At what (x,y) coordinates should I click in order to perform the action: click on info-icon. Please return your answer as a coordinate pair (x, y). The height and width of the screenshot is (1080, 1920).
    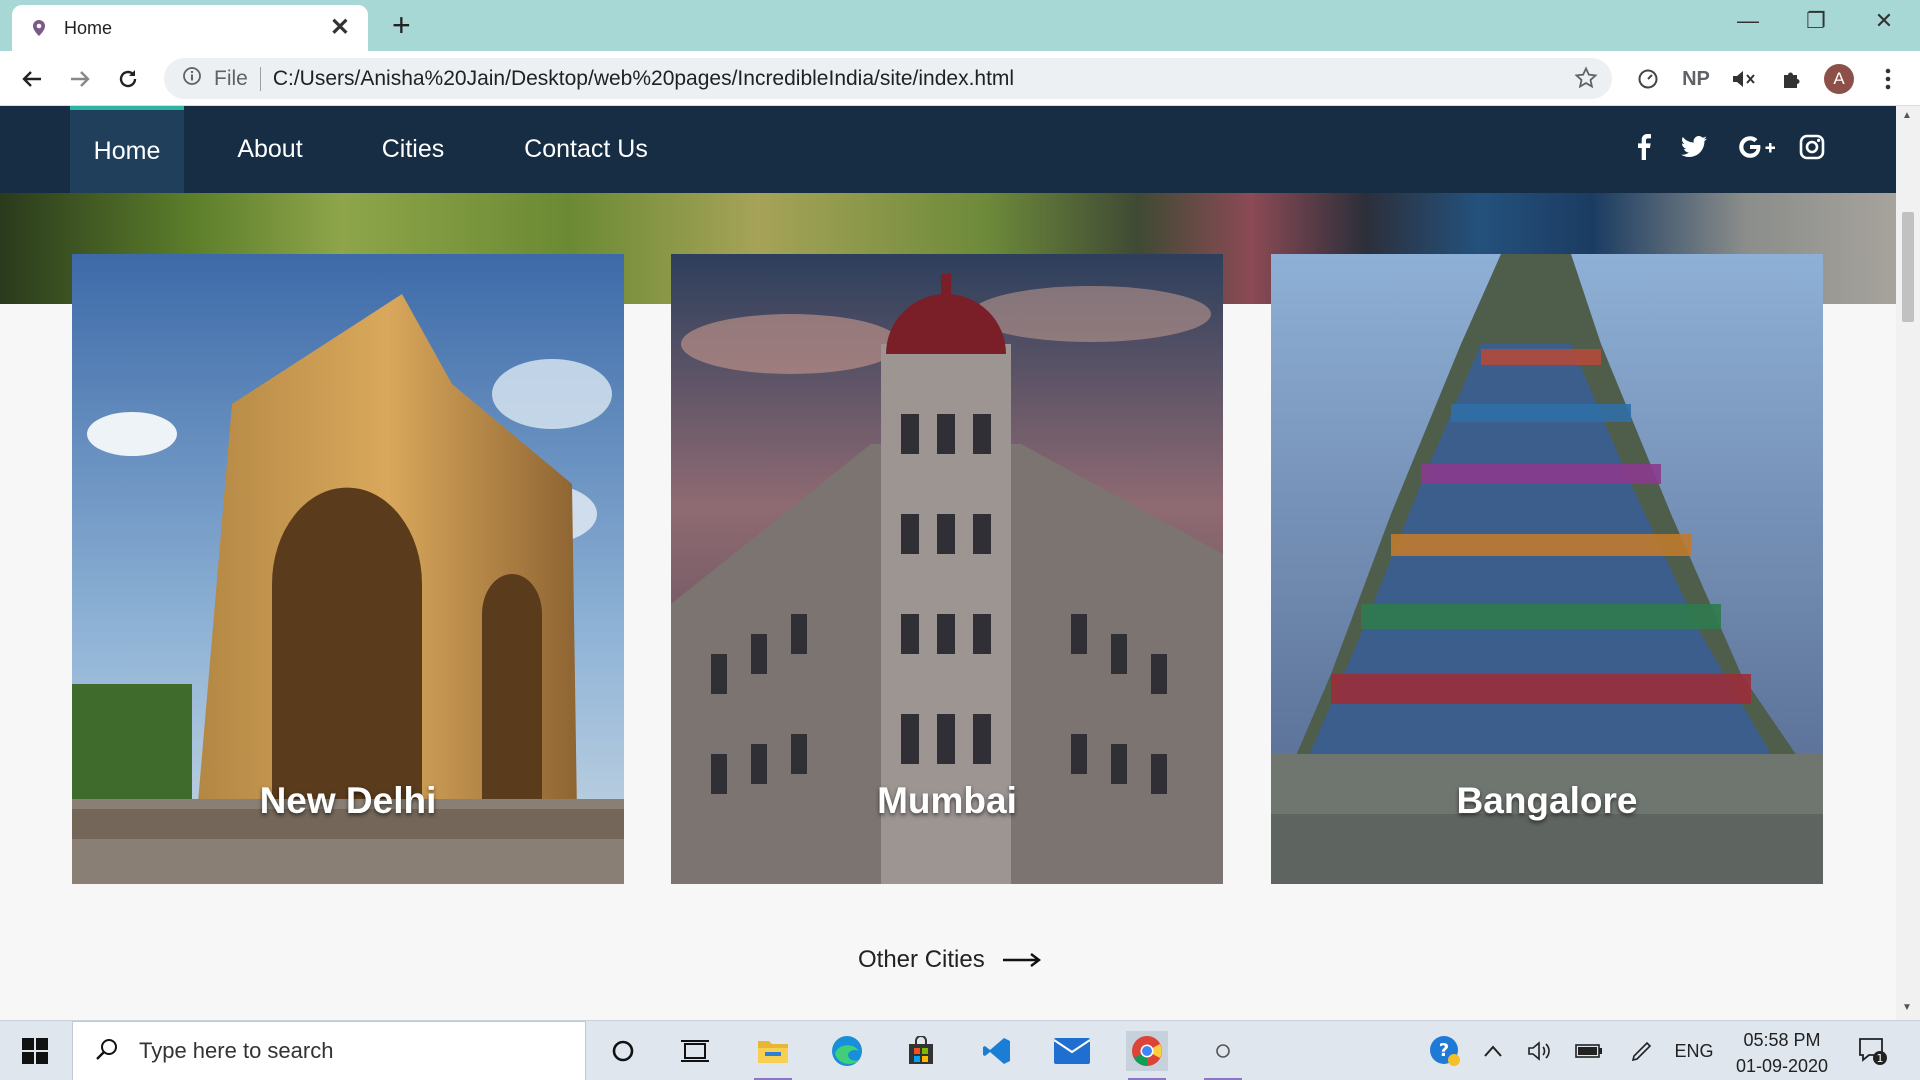
    Looking at the image, I should click on (192, 78).